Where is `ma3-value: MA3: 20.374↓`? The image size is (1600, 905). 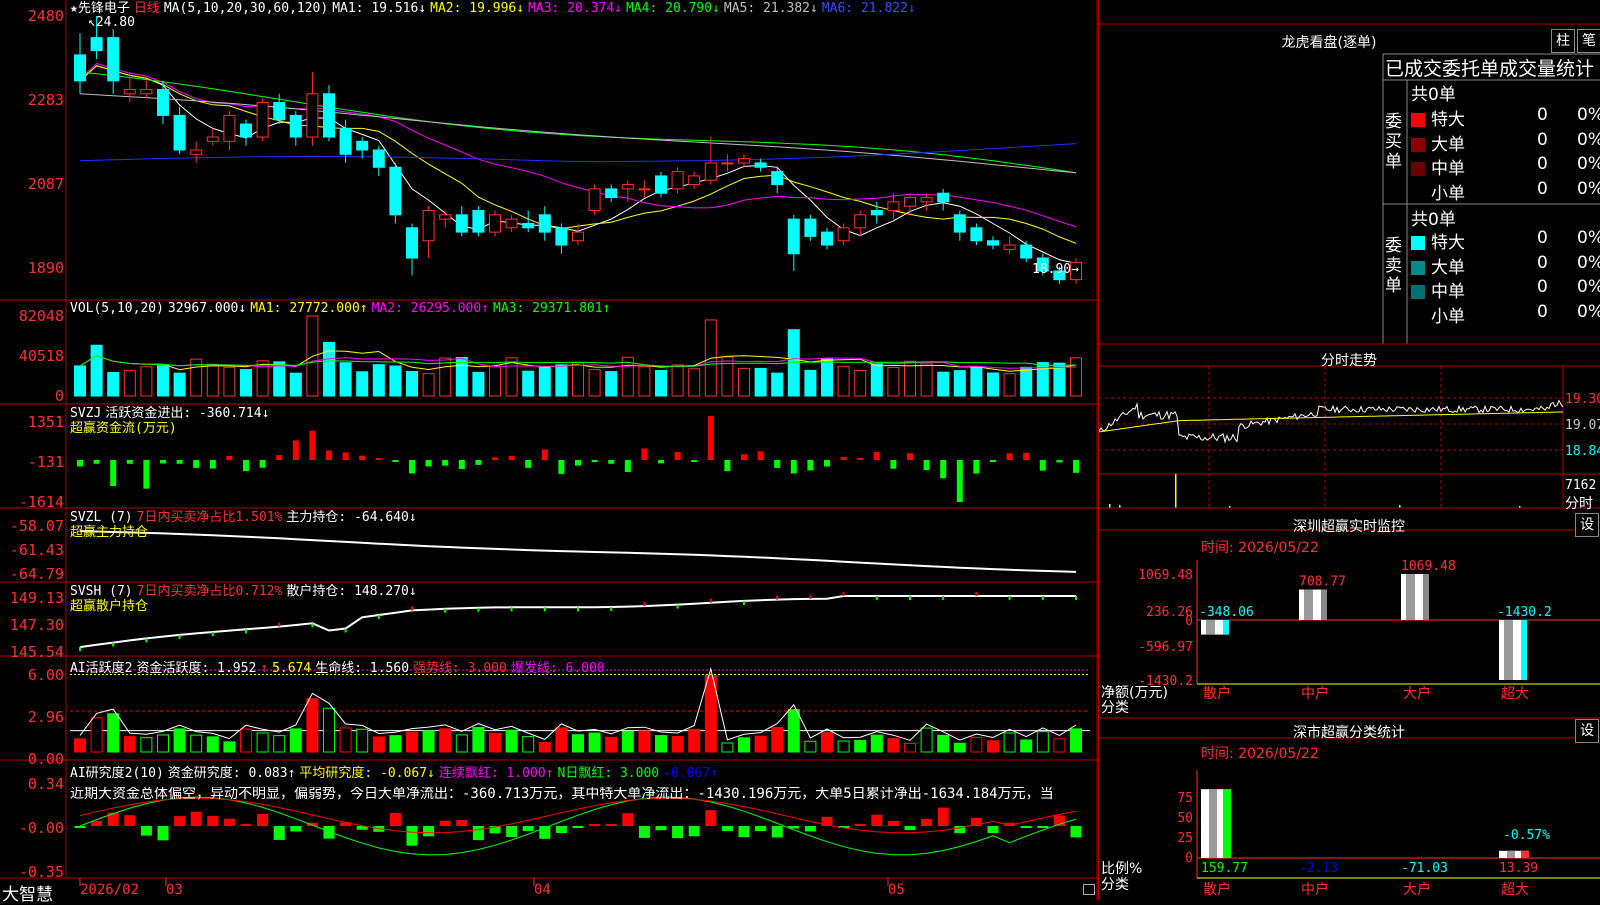 ma3-value: MA3: 20.374↓ is located at coordinates (575, 8).